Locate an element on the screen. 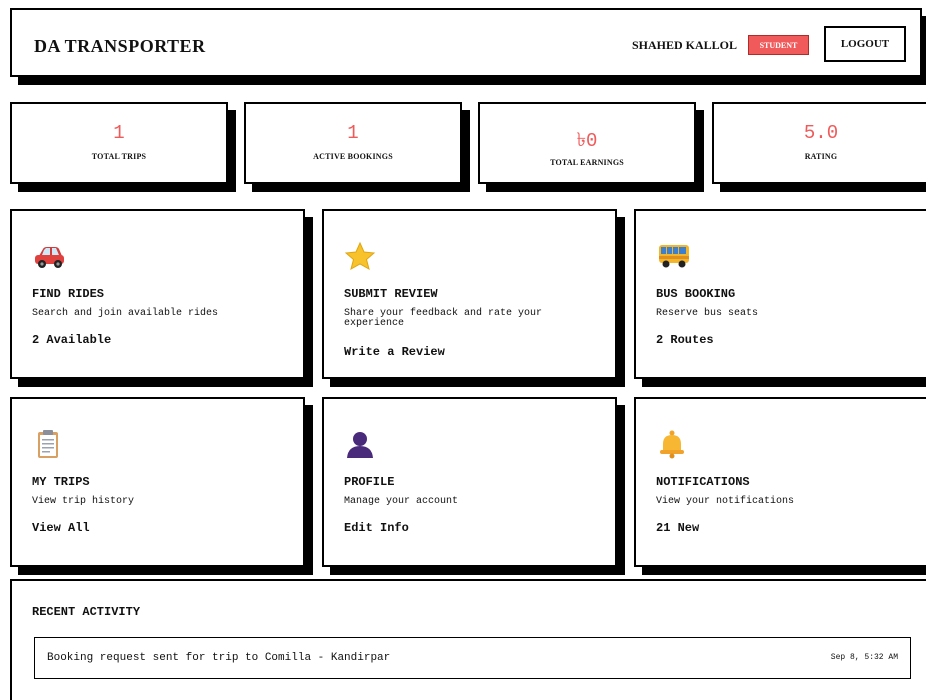 Image resolution: width=926 pixels, height=700 pixels. card-stat: Edit Info is located at coordinates (376, 528).